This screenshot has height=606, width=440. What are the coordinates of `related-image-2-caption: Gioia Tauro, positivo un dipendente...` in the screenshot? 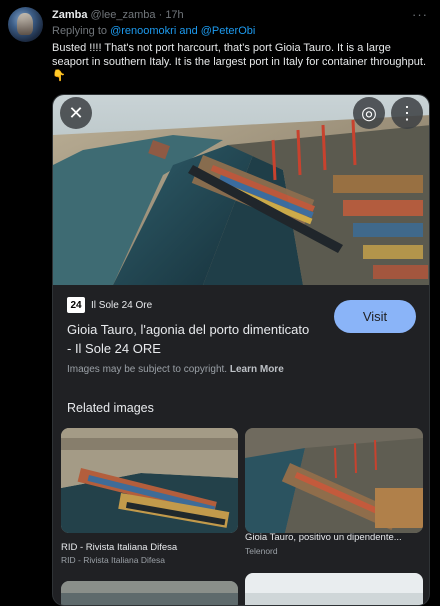 It's located at (334, 538).